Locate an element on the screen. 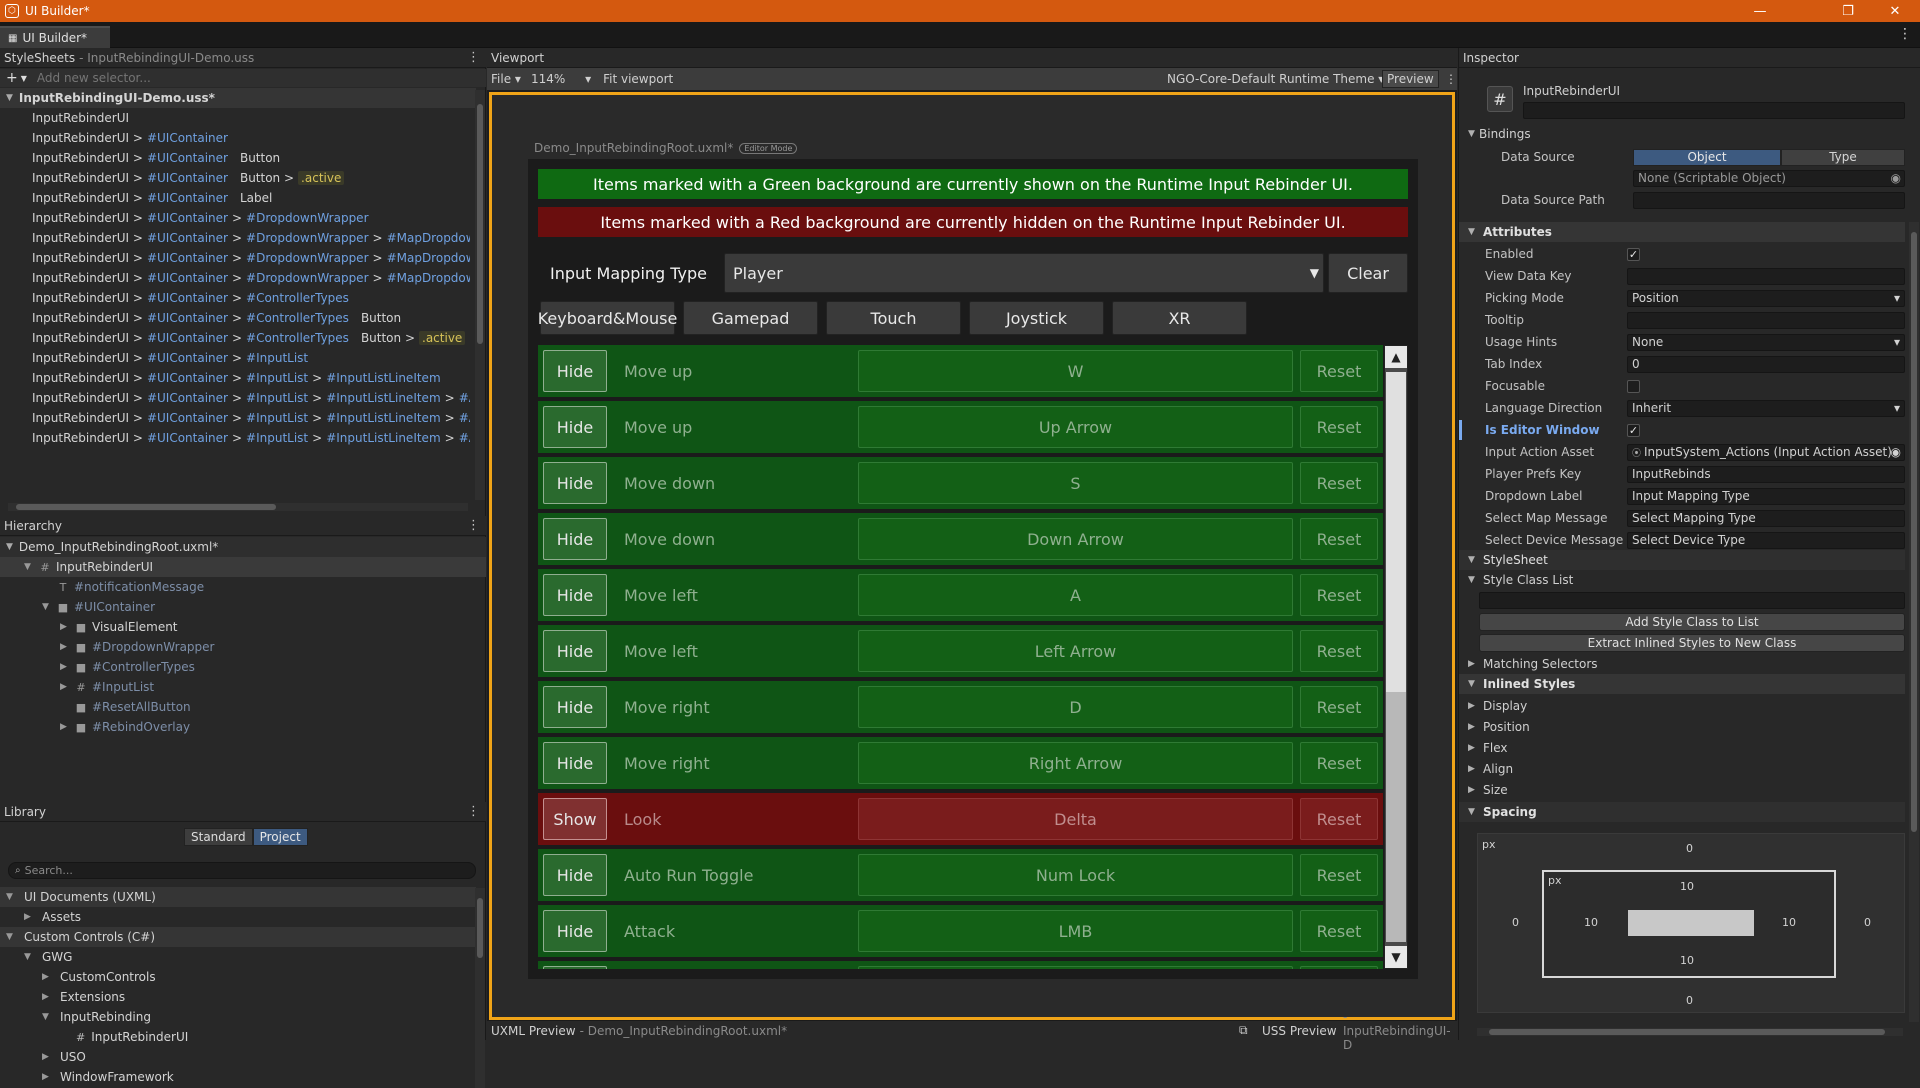 This screenshot has height=1088, width=1920. padding-top-value: 10 is located at coordinates (1687, 886).